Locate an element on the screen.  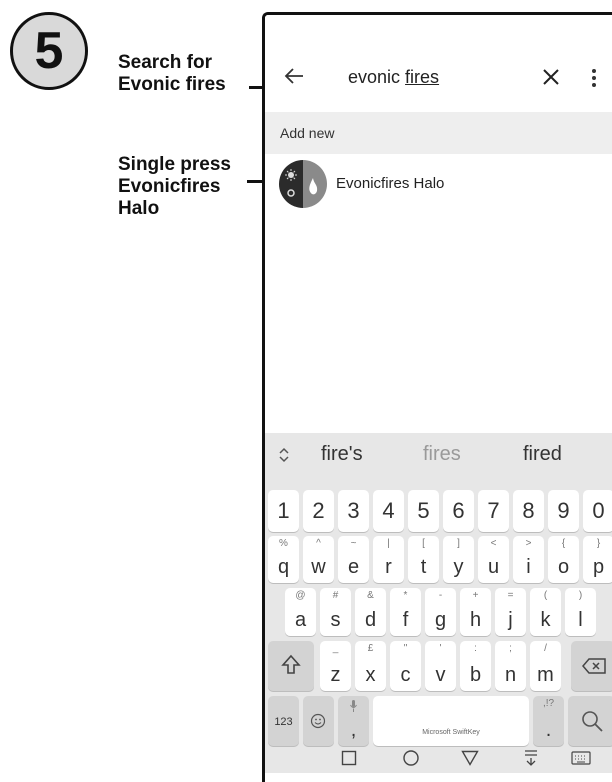
key-l: ) l is located at coordinates (580, 612).